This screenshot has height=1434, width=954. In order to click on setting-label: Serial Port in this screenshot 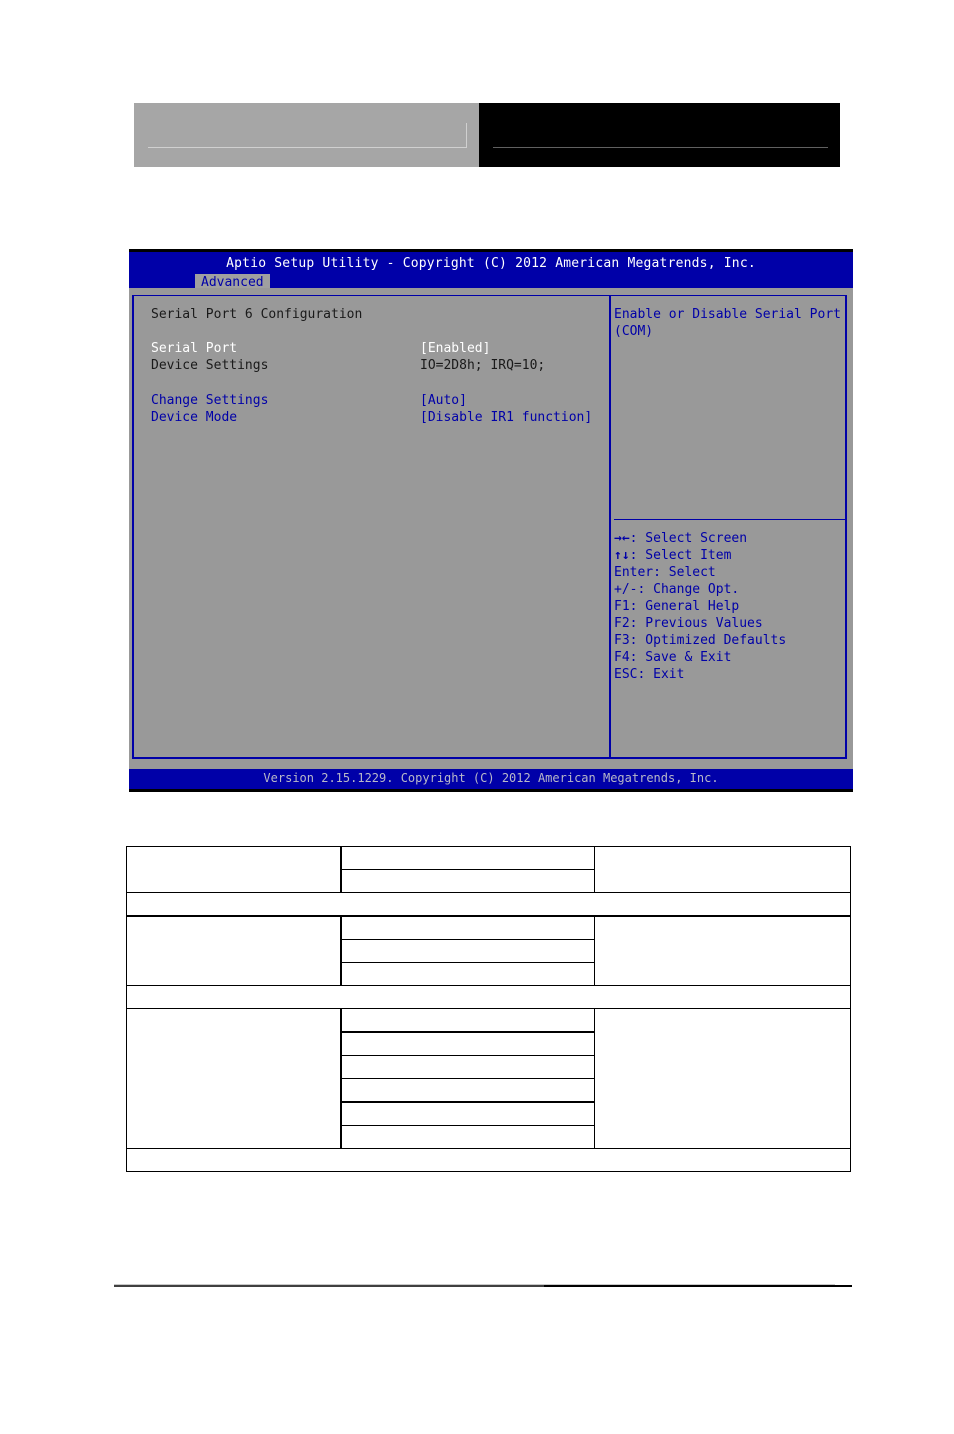, I will do `click(194, 348)`.